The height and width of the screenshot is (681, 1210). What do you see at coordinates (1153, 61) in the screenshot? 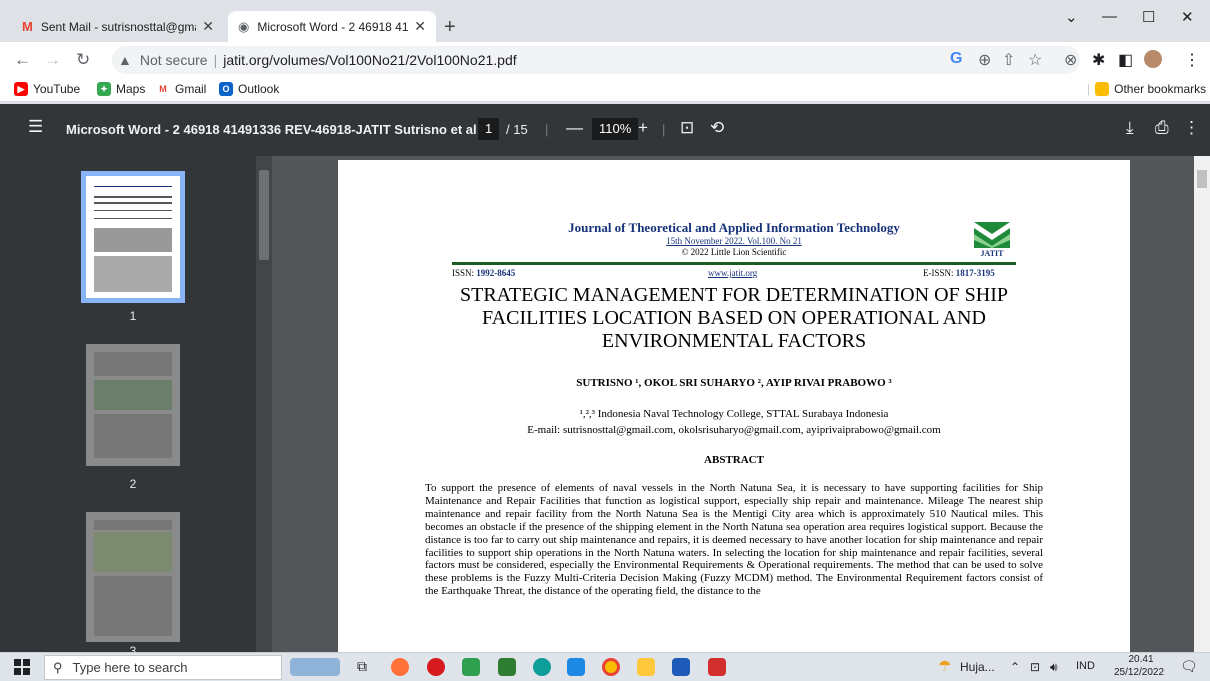
I see `avatar` at bounding box center [1153, 61].